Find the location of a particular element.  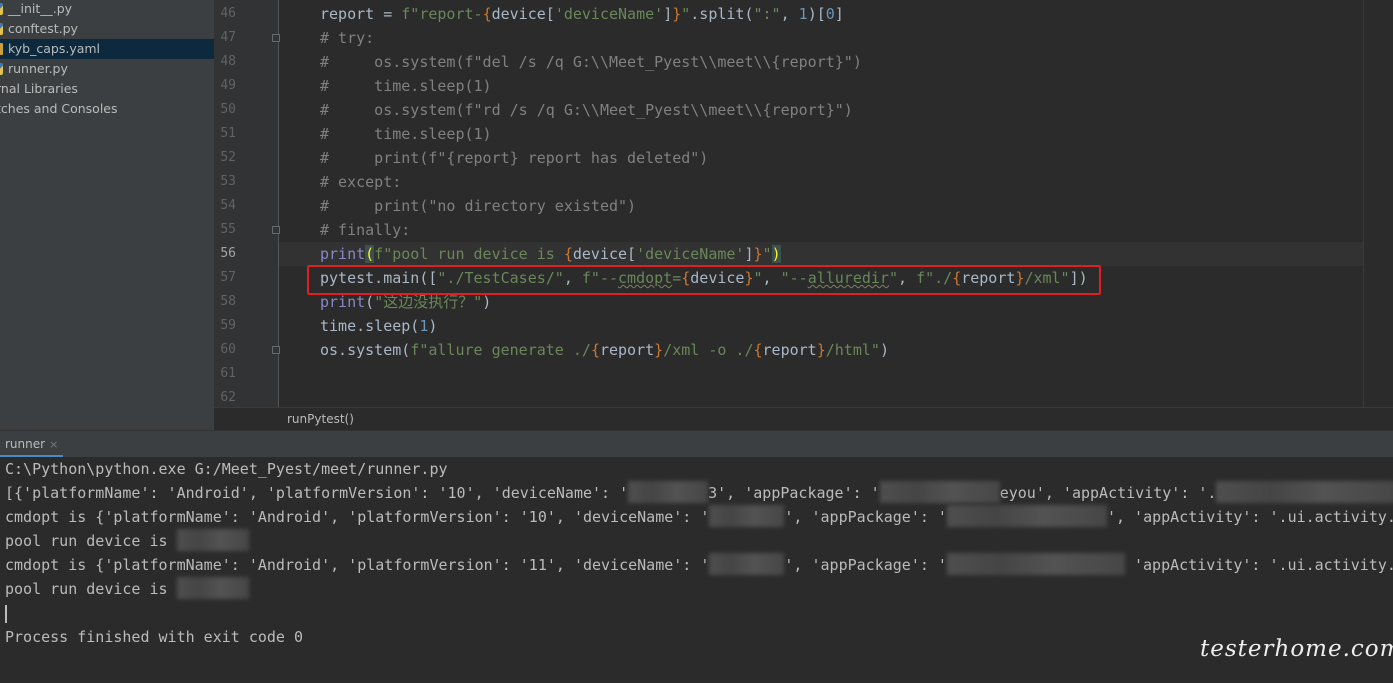

line-number: 52 is located at coordinates (228, 157).